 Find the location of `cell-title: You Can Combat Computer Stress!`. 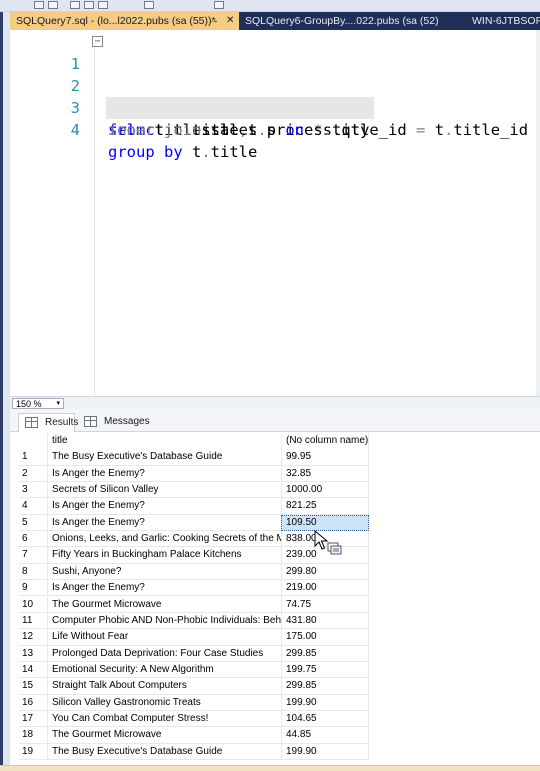

cell-title: You Can Combat Computer Stress! is located at coordinates (164, 718).